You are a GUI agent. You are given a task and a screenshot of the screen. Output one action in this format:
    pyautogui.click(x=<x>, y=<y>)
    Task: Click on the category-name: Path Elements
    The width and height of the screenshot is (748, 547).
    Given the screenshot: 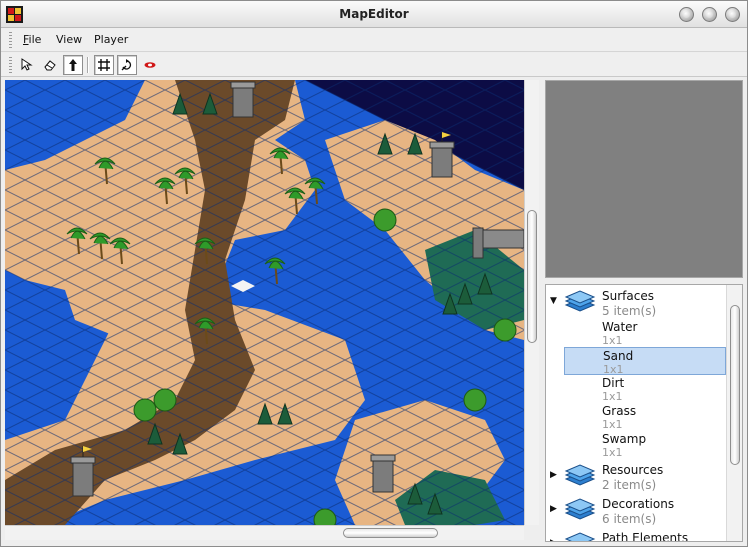 What is the action you would take?
    pyautogui.click(x=645, y=536)
    